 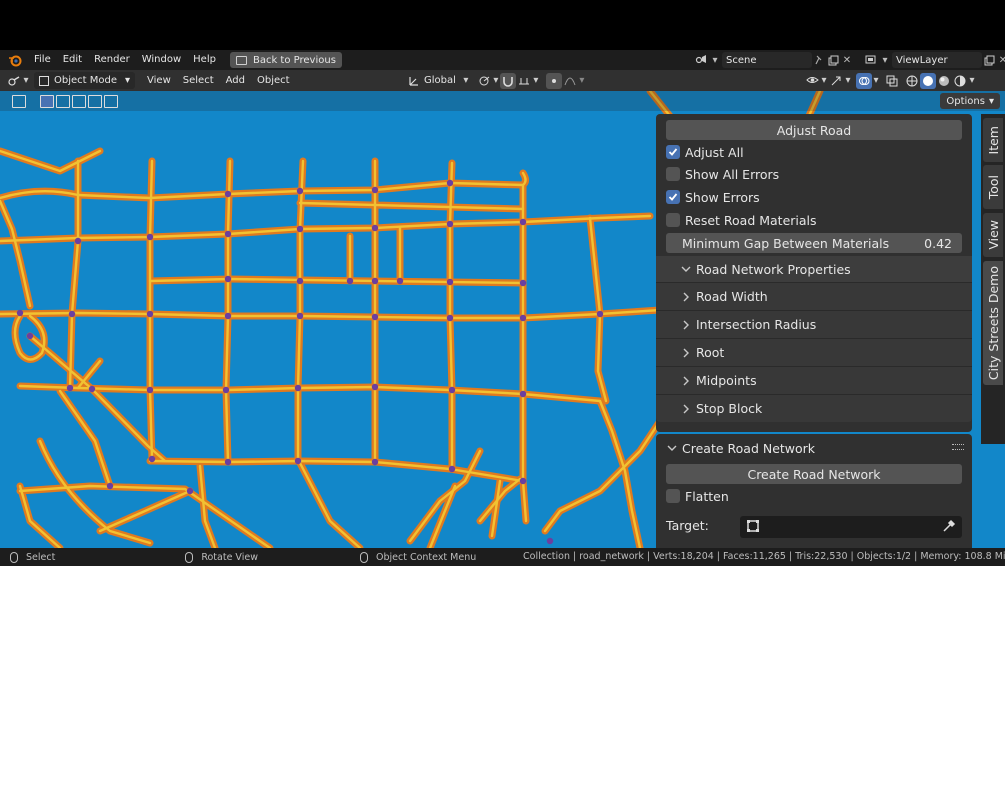 I want to click on reset-road-materials-checkbox: Reset Road Materials, so click(x=741, y=220).